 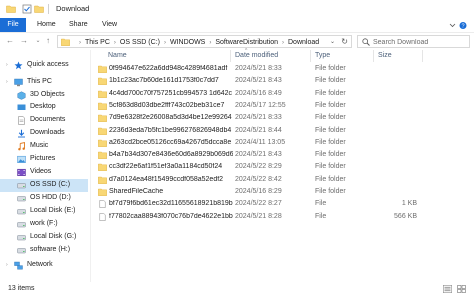 I want to click on sidebar-item-network: › Network, so click(x=44, y=265).